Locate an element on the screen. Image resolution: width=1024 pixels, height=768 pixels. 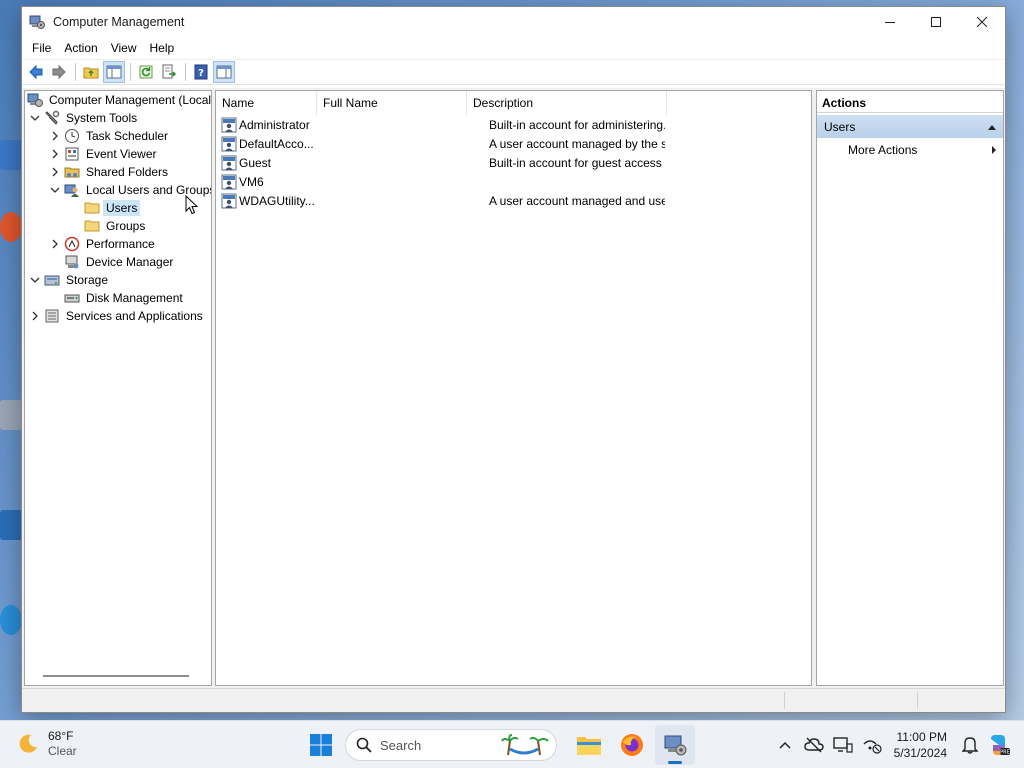
tree-item-label: Performance is located at coordinates (120, 244).